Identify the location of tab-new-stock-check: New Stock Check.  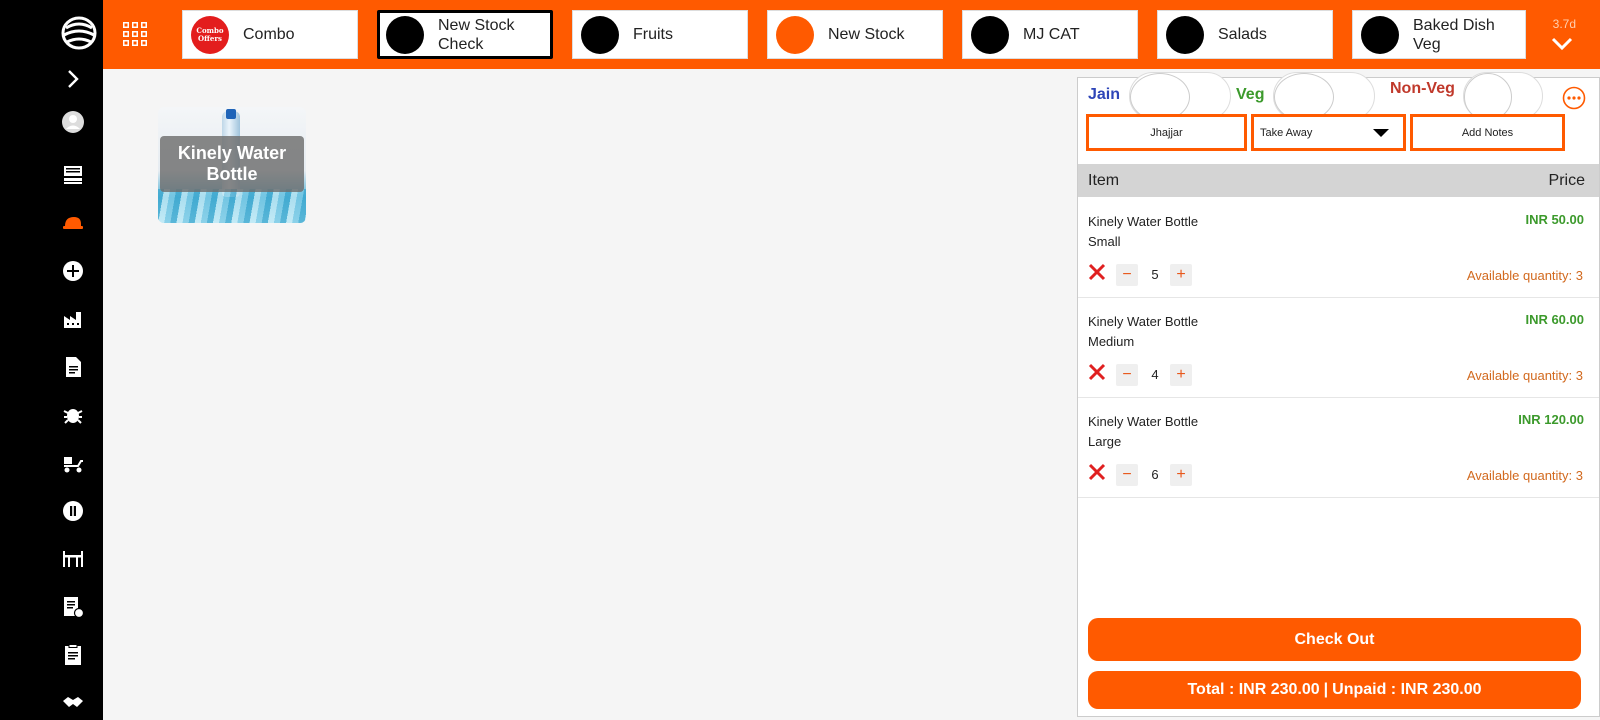
(465, 34).